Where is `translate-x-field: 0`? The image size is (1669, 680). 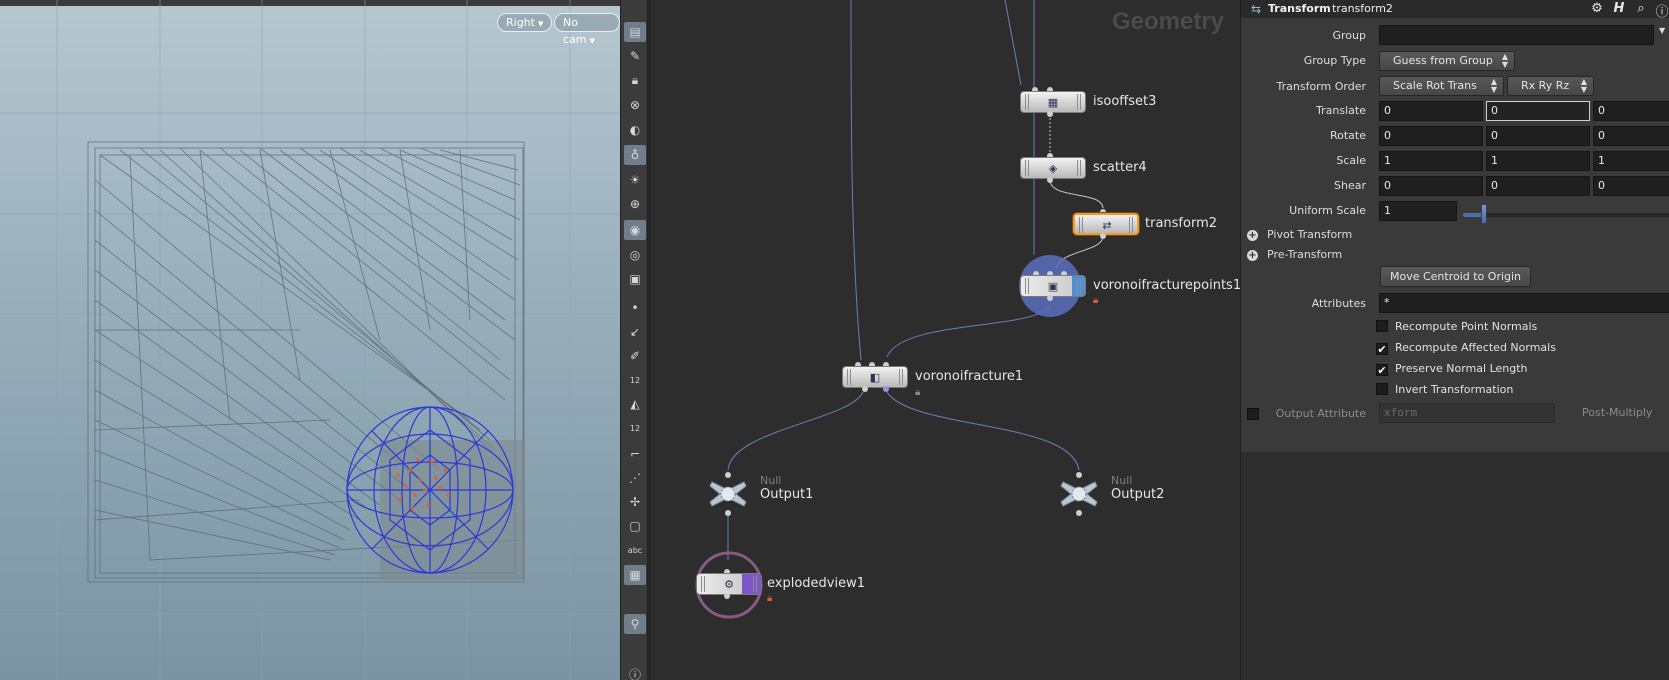 translate-x-field: 0 is located at coordinates (1431, 111).